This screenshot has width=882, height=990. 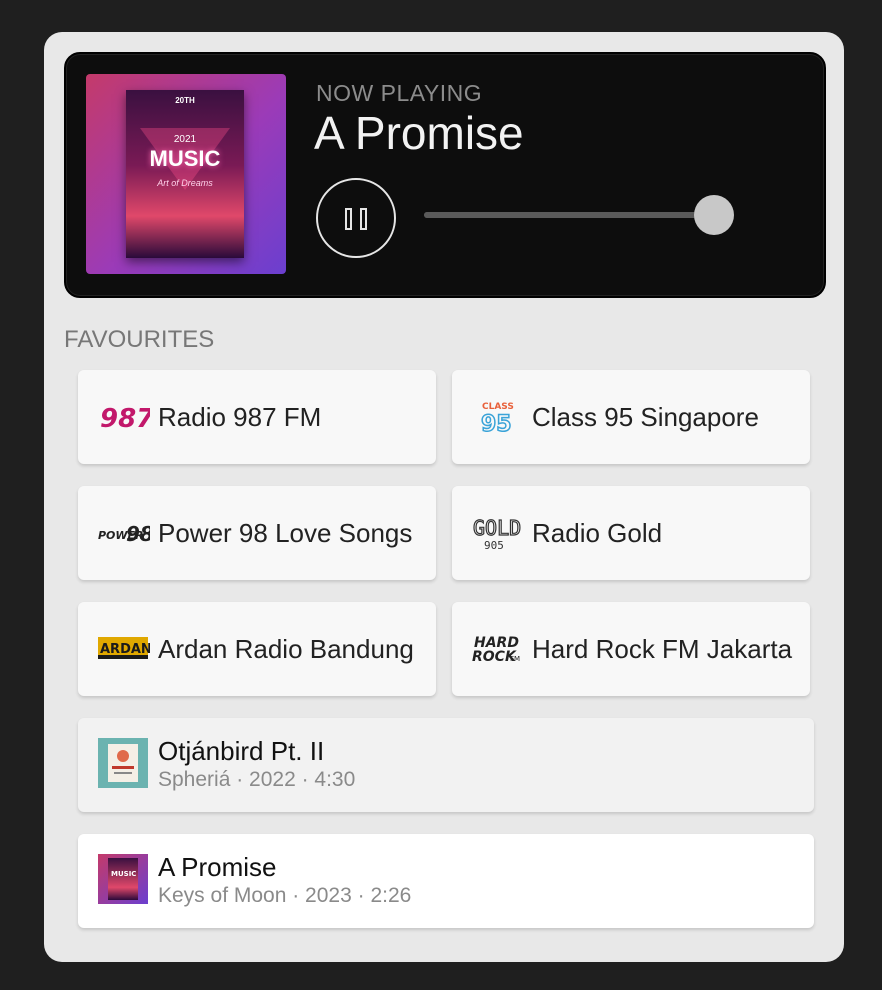 What do you see at coordinates (185, 183) in the screenshot?
I see `poster-script: Art of Dreams` at bounding box center [185, 183].